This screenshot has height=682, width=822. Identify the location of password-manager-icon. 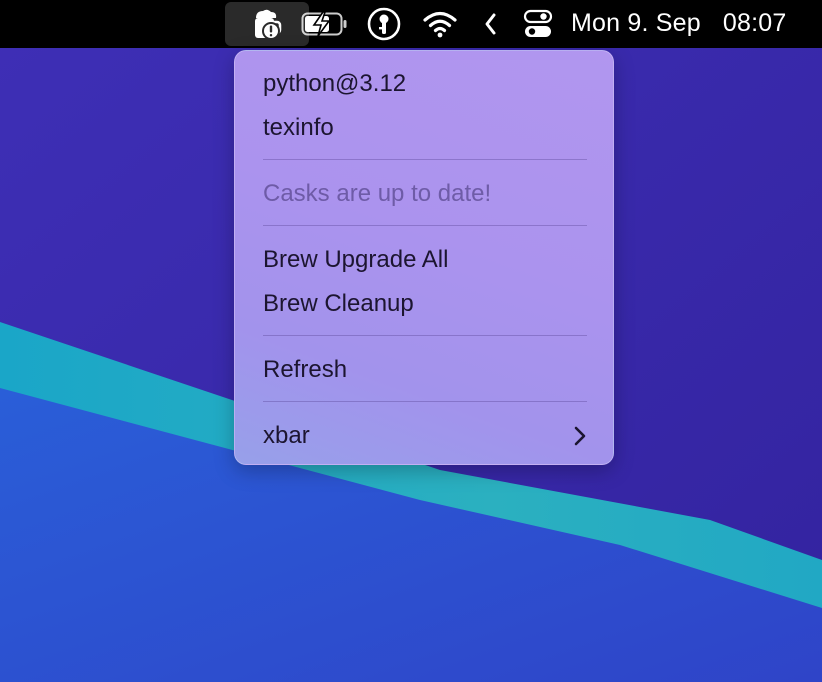
(384, 24).